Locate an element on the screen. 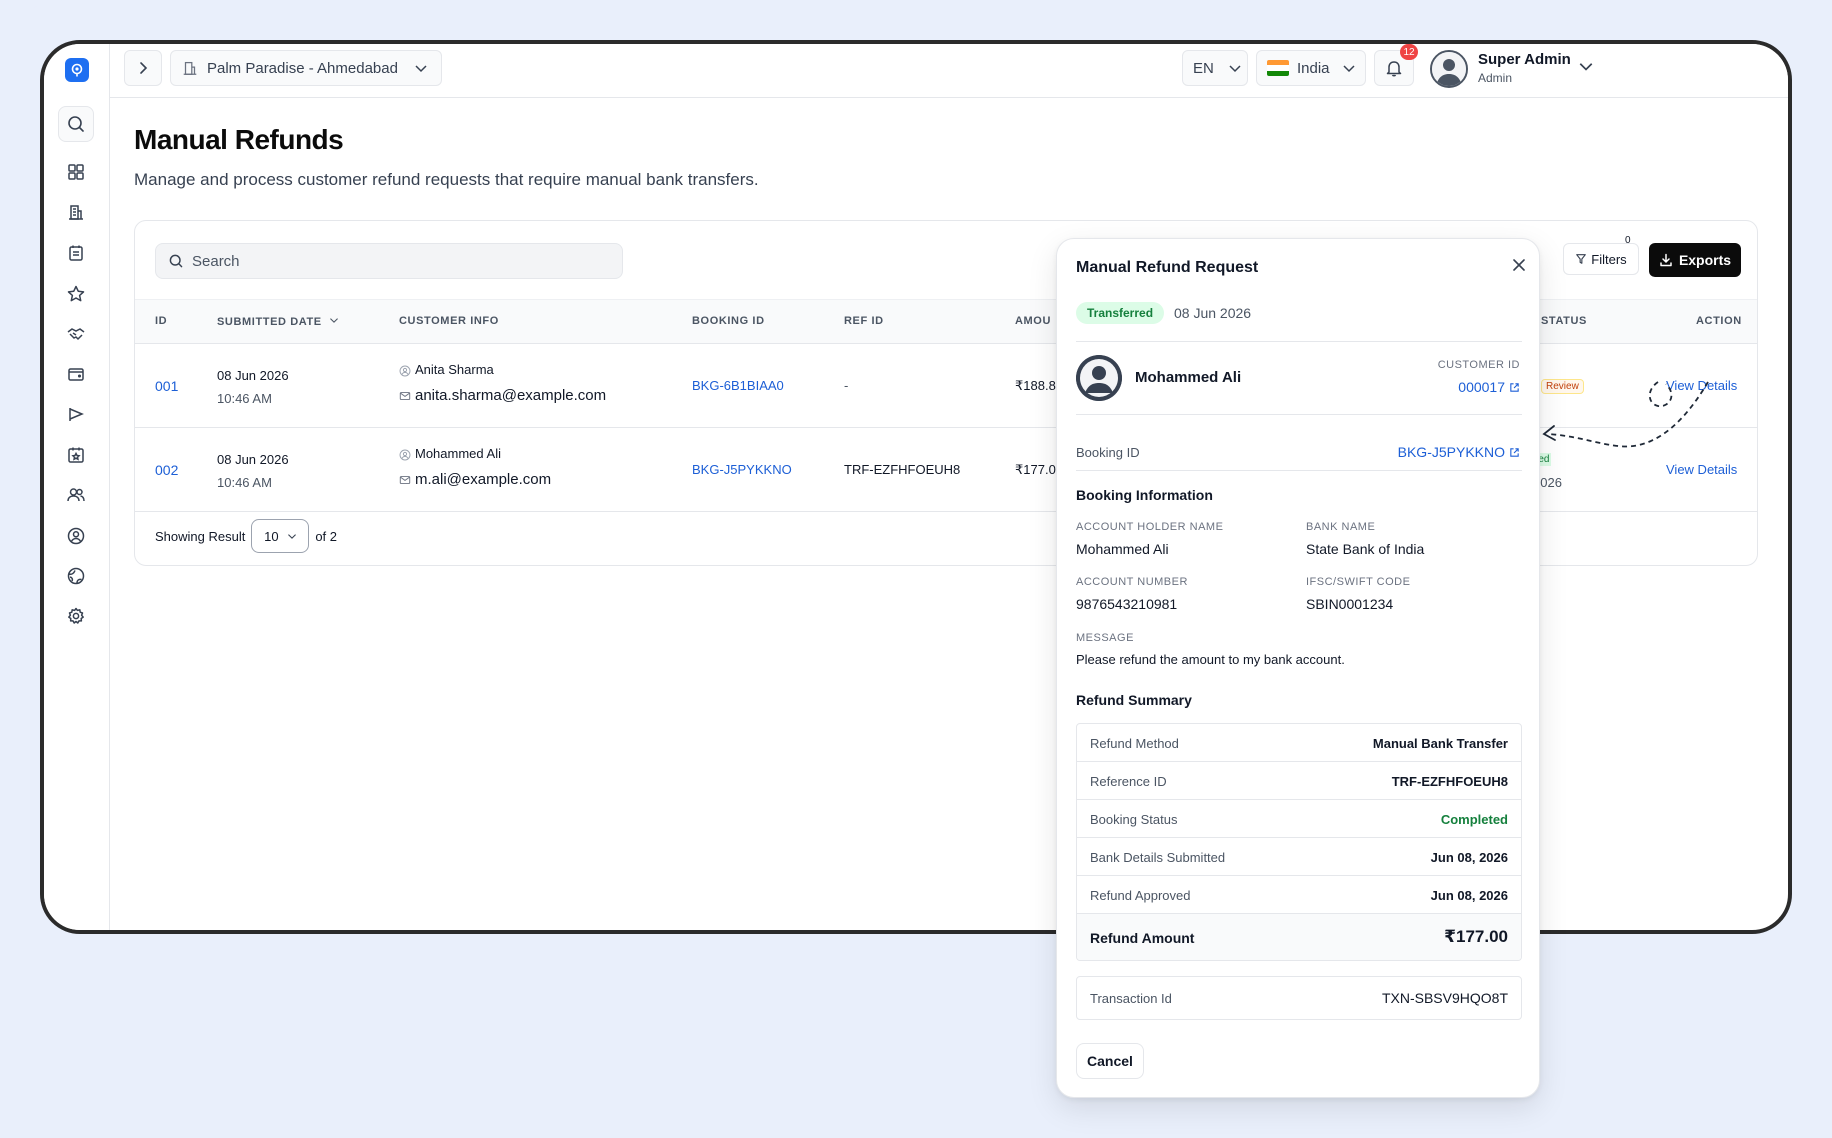 This screenshot has width=1832, height=1138. transaction-id-value: TXN-SBSV9HQO8T is located at coordinates (1444, 998).